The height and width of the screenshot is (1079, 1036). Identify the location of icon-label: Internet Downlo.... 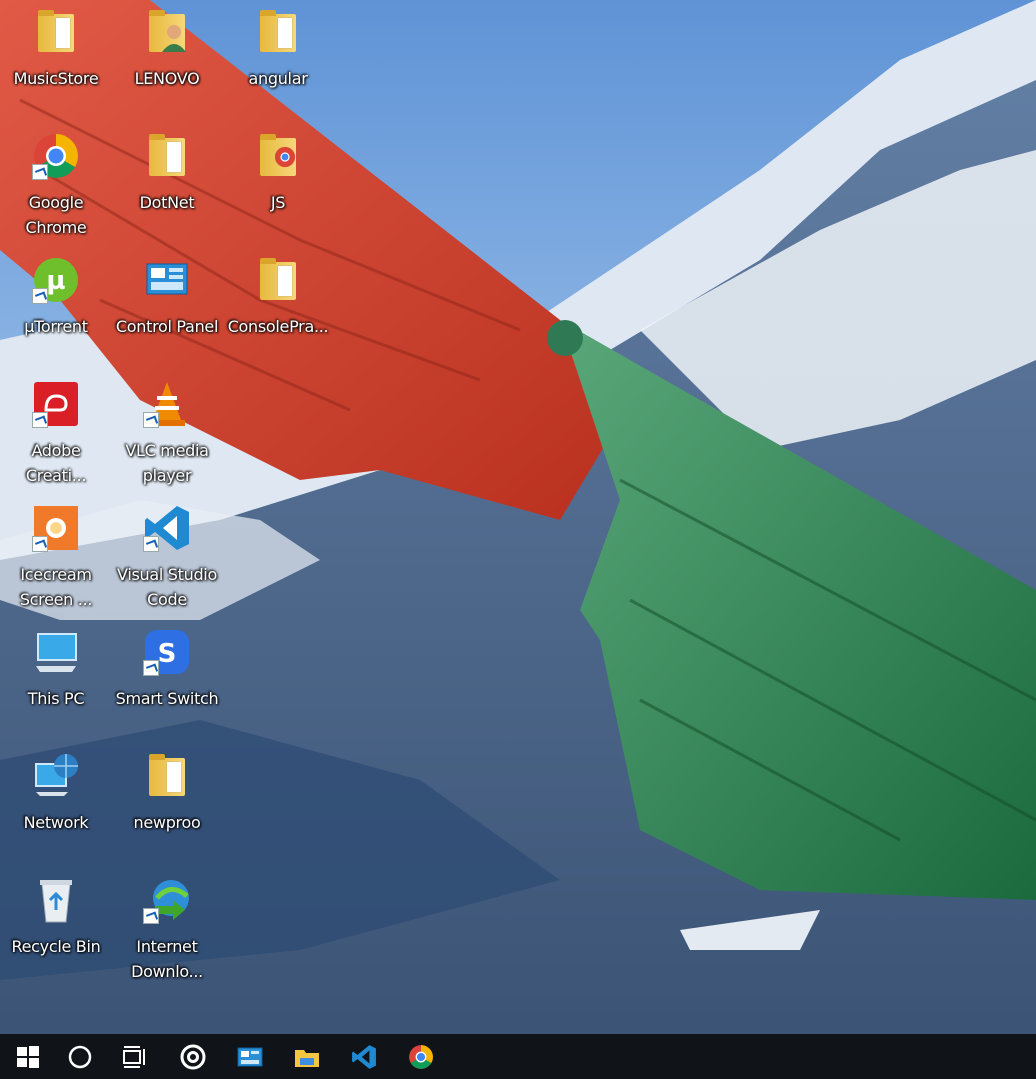
(167, 959).